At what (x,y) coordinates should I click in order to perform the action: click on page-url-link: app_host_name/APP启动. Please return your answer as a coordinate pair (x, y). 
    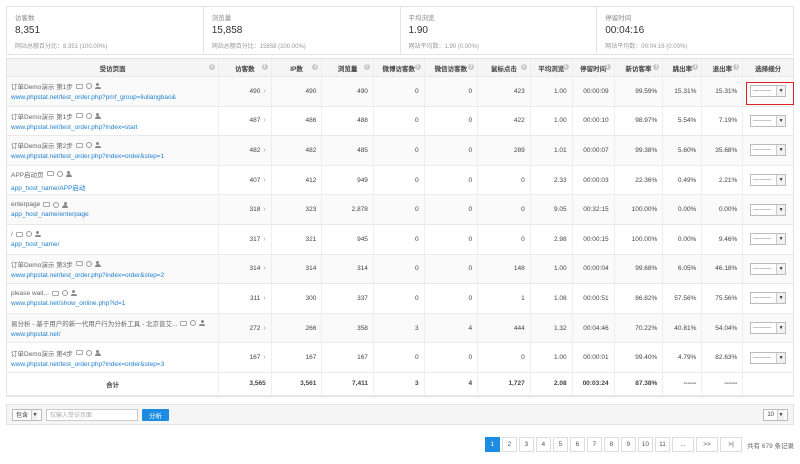
    Looking at the image, I should click on (48, 187).